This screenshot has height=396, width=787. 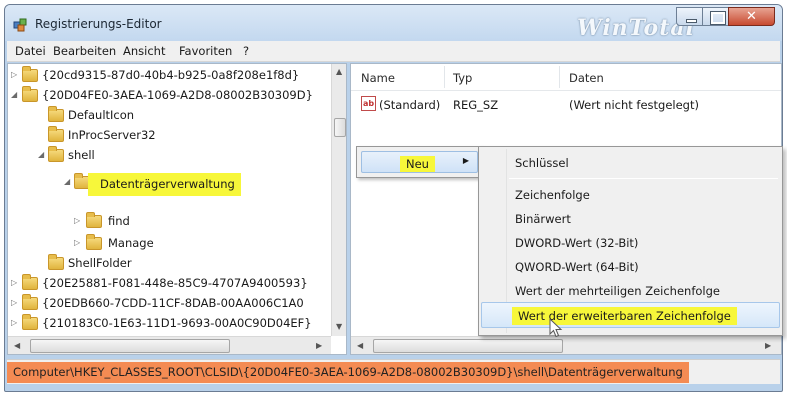 I want to click on submenu-item-qword: QWORD-Wert (64-Bit), so click(x=577, y=267).